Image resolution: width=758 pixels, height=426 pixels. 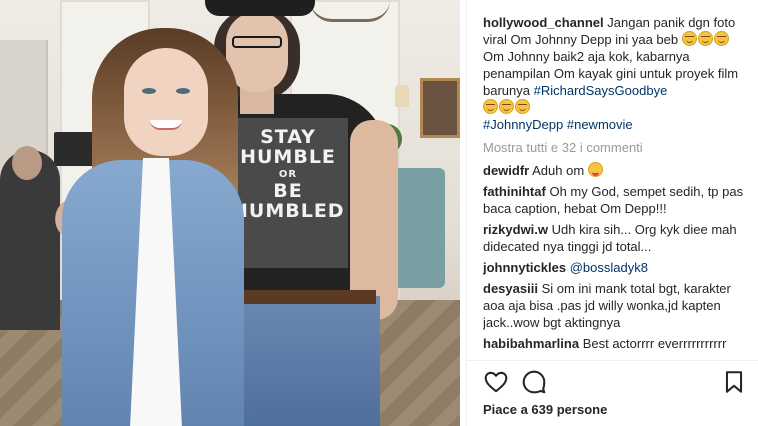 I want to click on tongue-emoji-icon, so click(x=595, y=169).